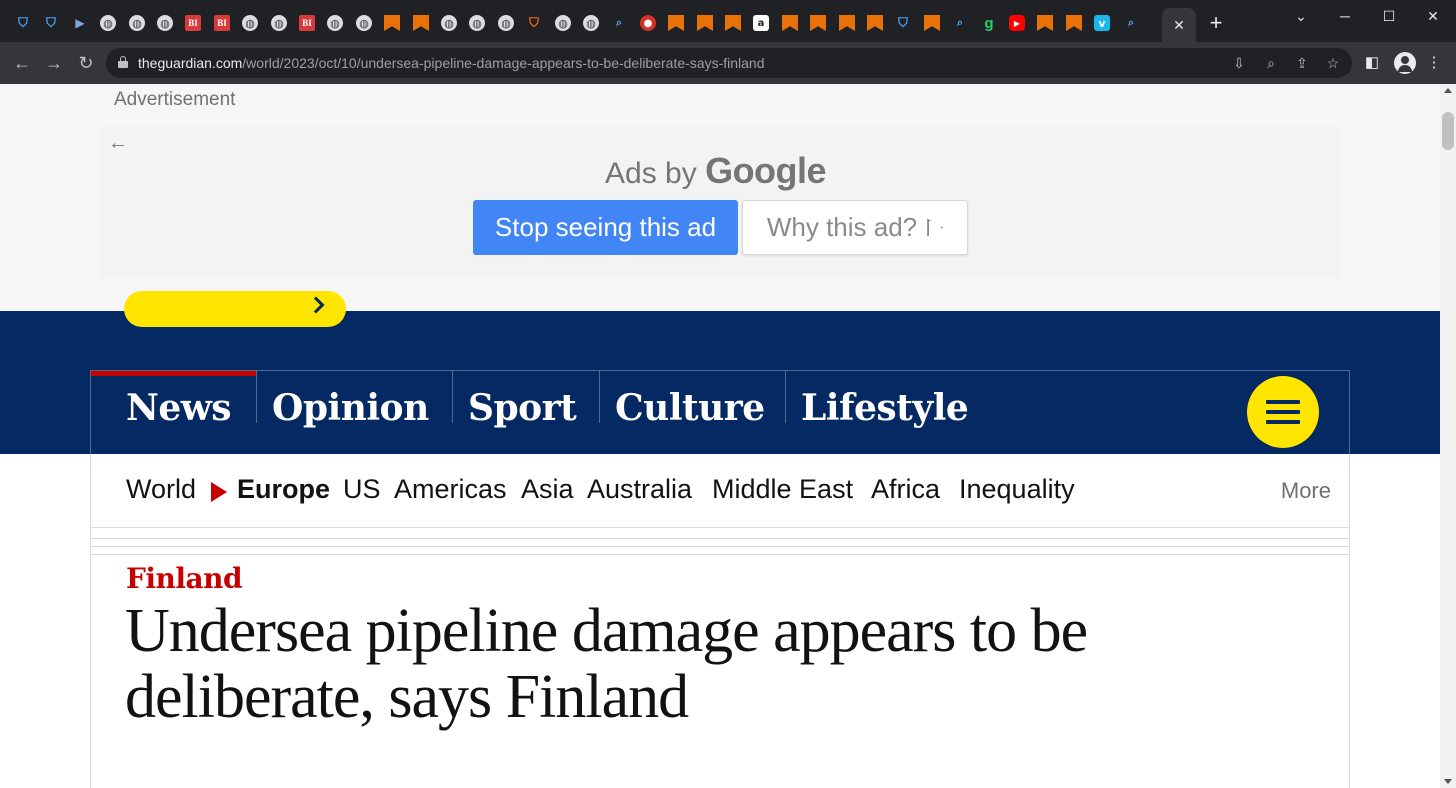 Image resolution: width=1456 pixels, height=788 pixels. What do you see at coordinates (161, 489) in the screenshot?
I see `subnav-world: World` at bounding box center [161, 489].